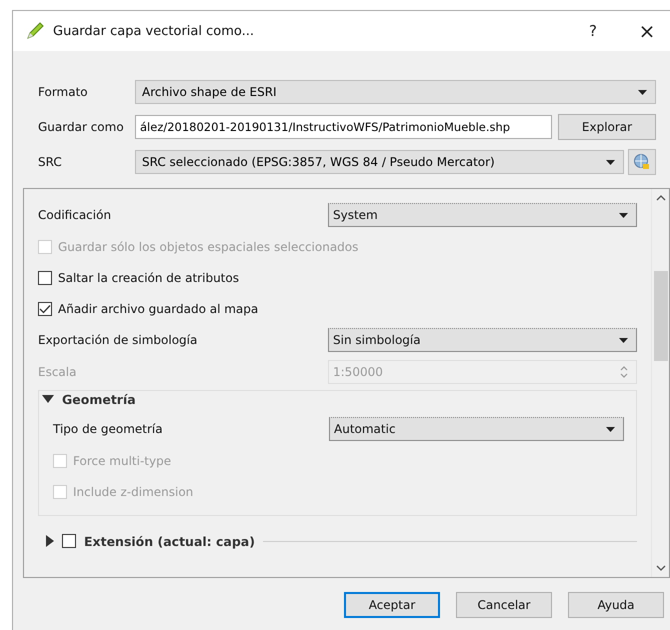 The width and height of the screenshot is (670, 630). What do you see at coordinates (343, 127) in the screenshot?
I see `file-path-field: ález/20180201-20190131/InstructivoWFS/PatrimonioMueble.shp` at bounding box center [343, 127].